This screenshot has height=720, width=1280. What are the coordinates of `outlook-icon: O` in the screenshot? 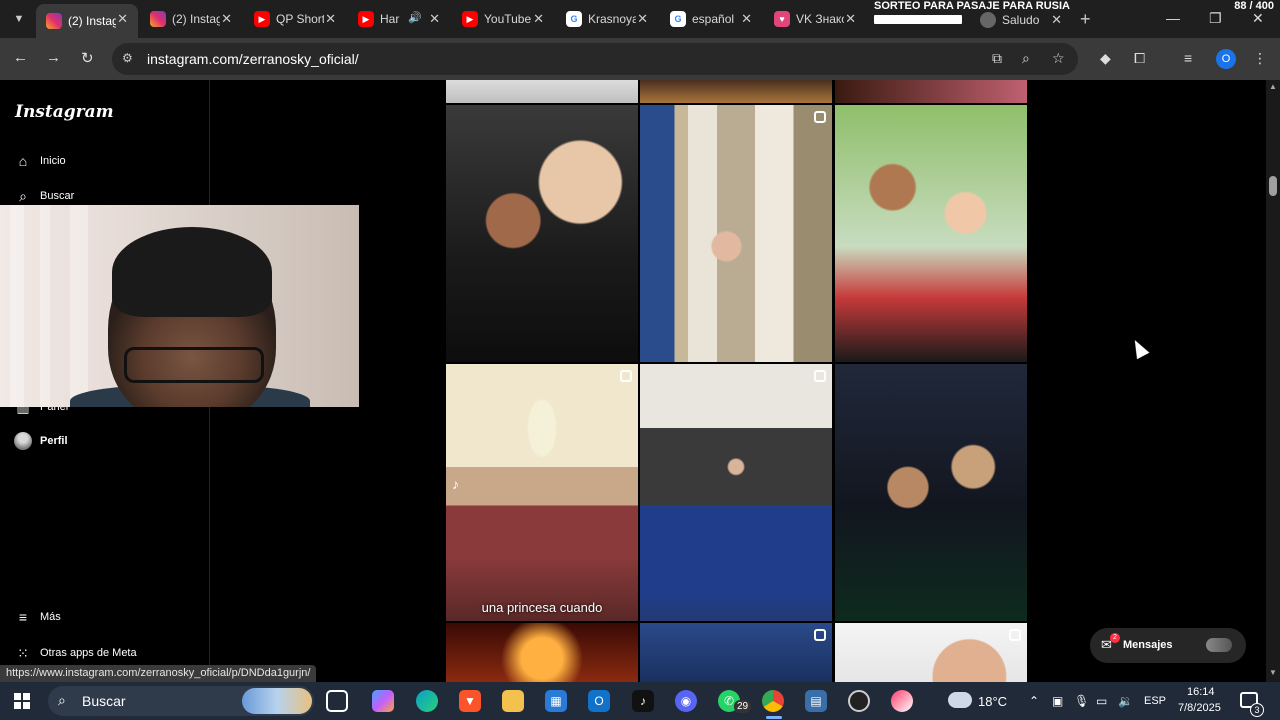 It's located at (599, 701).